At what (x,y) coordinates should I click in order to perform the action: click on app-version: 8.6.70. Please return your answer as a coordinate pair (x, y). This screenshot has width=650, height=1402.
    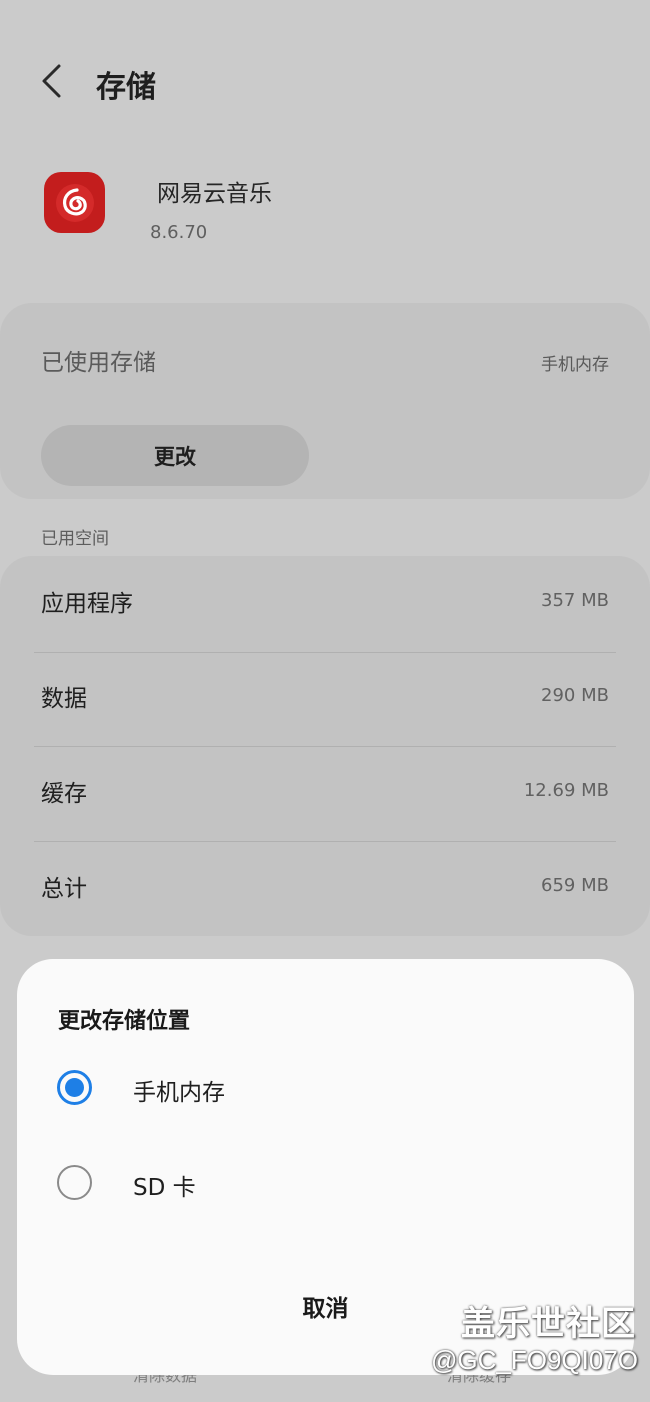
    Looking at the image, I should click on (179, 232).